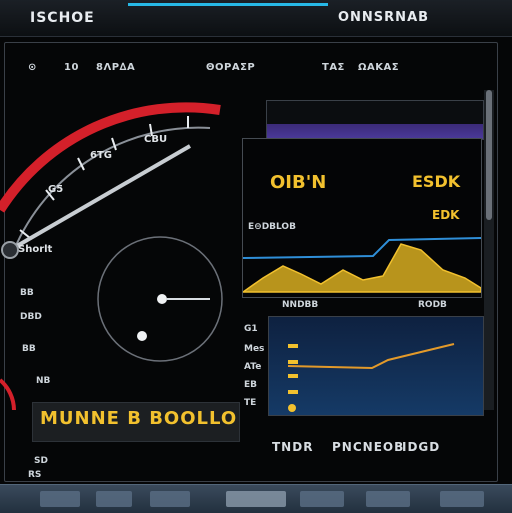 Image resolution: width=512 pixels, height=513 pixels. What do you see at coordinates (43, 381) in the screenshot?
I see `side-label-3: NB` at bounding box center [43, 381].